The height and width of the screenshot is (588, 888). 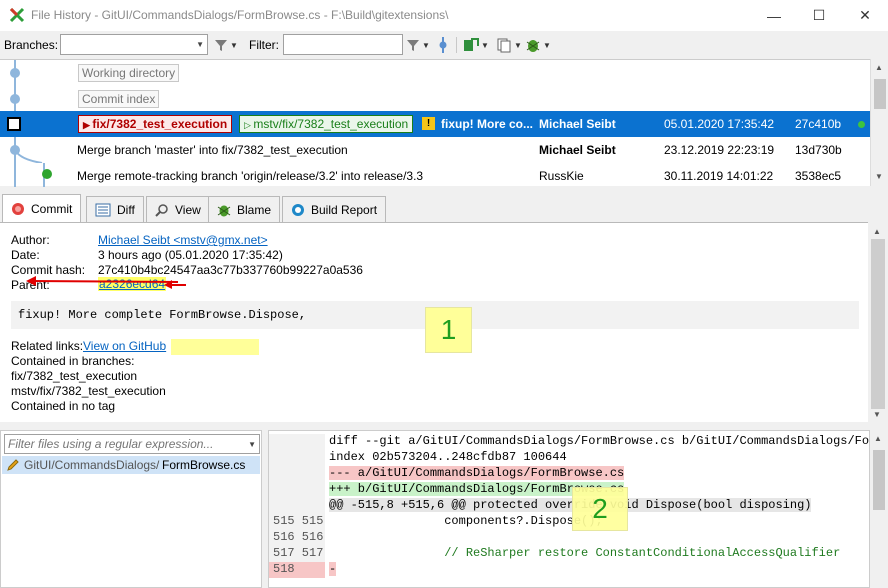 I want to click on commit-author: Michael Seibt, so click(x=577, y=150).